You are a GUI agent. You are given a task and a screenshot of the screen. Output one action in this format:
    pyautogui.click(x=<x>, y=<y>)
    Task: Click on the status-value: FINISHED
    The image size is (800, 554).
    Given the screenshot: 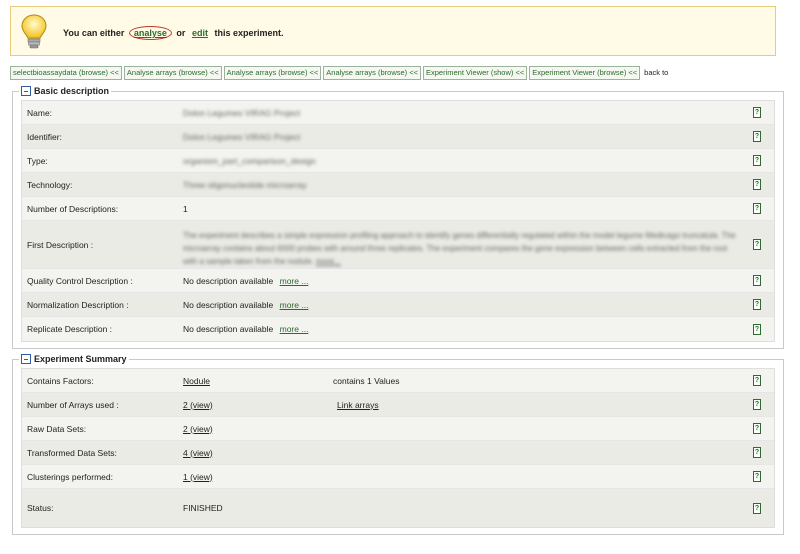 What is the action you would take?
    pyautogui.click(x=203, y=508)
    